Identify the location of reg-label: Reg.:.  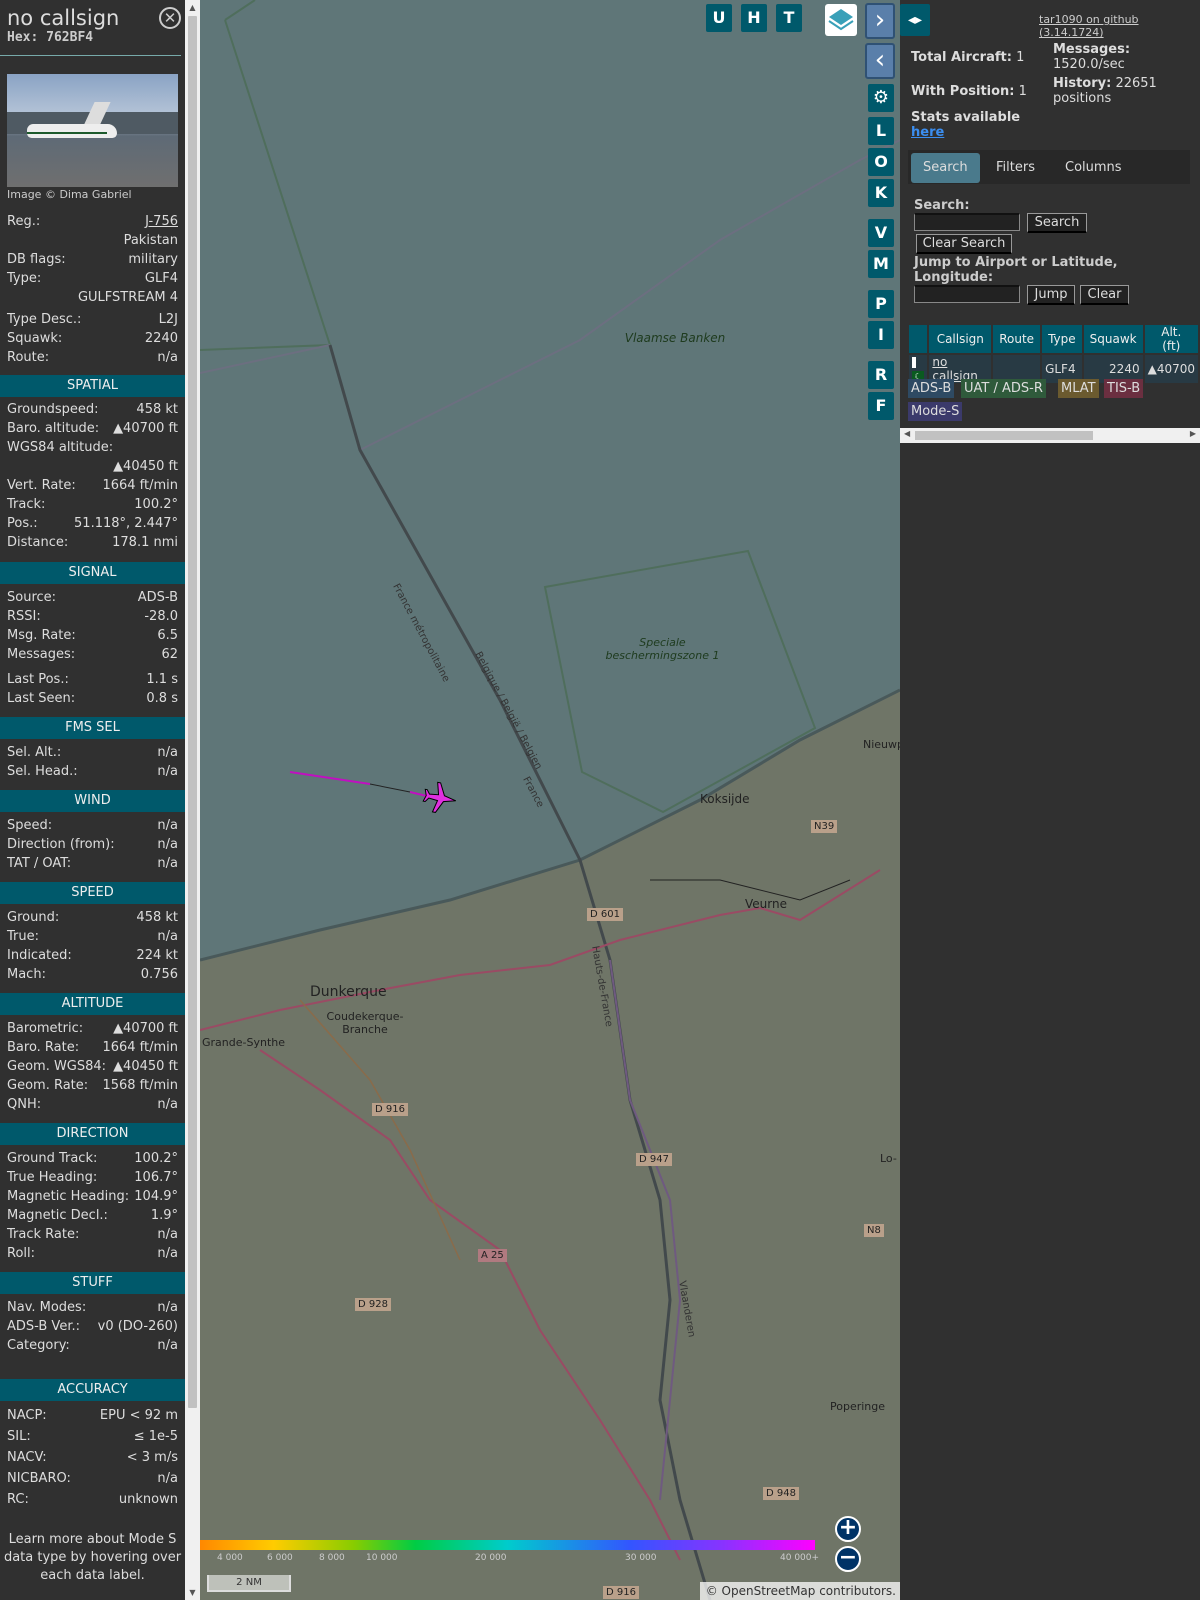
(24, 221).